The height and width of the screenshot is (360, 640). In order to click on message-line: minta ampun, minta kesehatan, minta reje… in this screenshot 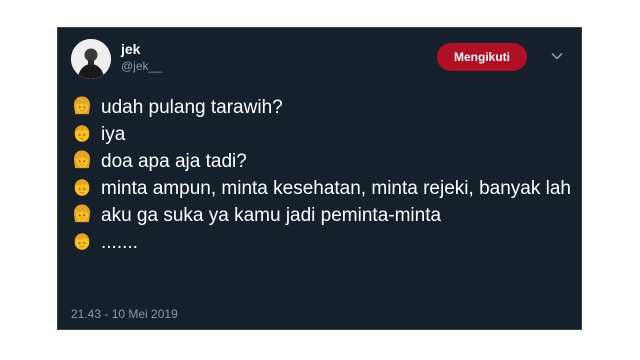, I will do `click(322, 188)`.